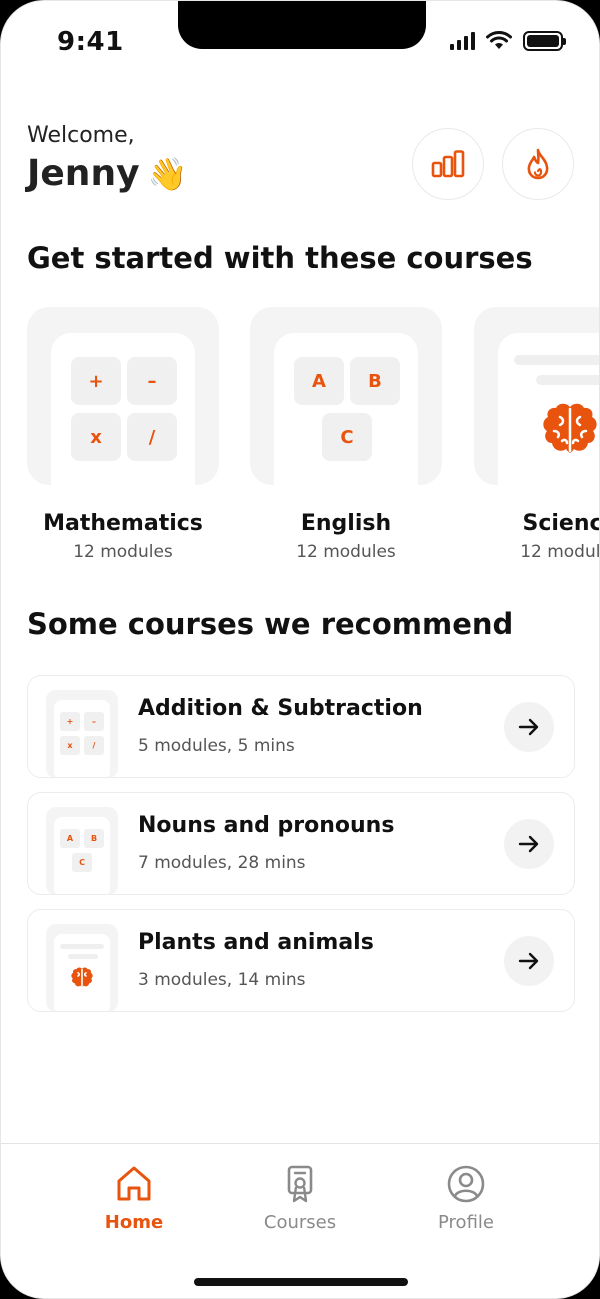 The image size is (600, 1299). Describe the element at coordinates (134, 1222) in the screenshot. I see `nav-home-label: Home` at that location.